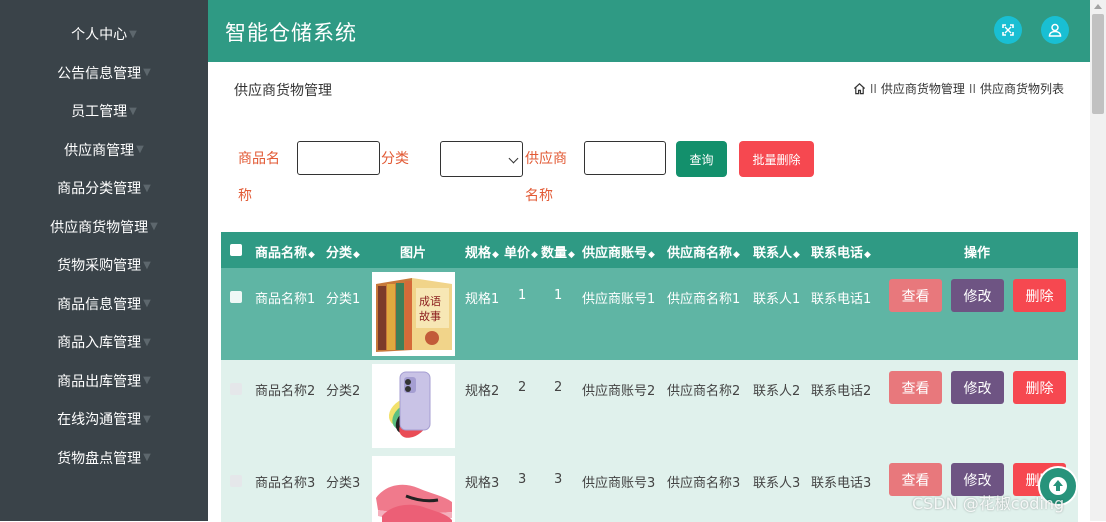 The height and width of the screenshot is (522, 1106). I want to click on column-header-supplier-account: 供应商账号◆, so click(618, 251).